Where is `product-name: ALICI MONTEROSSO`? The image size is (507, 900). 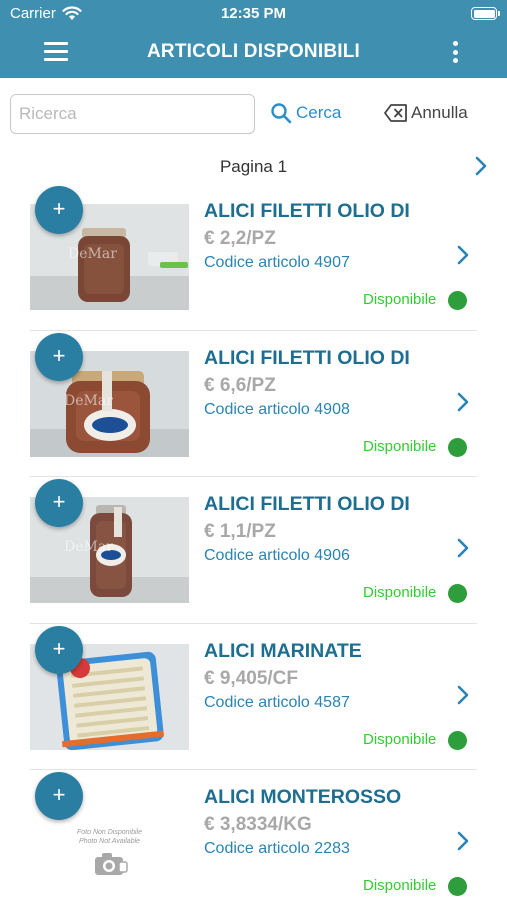
product-name: ALICI MONTEROSSO is located at coordinates (303, 797).